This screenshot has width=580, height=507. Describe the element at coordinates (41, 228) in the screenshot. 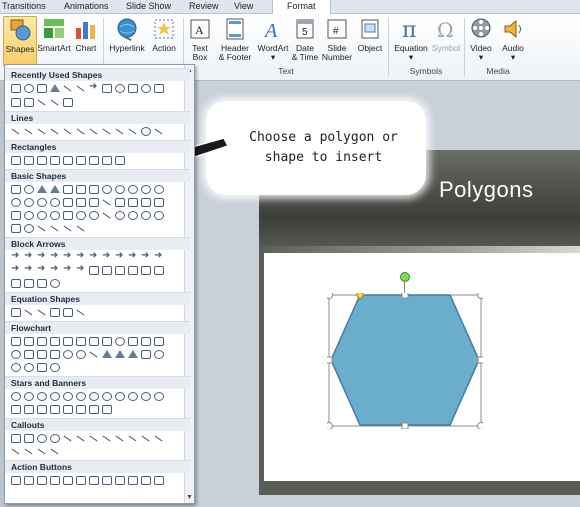

I see `shape-left-bracket` at that location.